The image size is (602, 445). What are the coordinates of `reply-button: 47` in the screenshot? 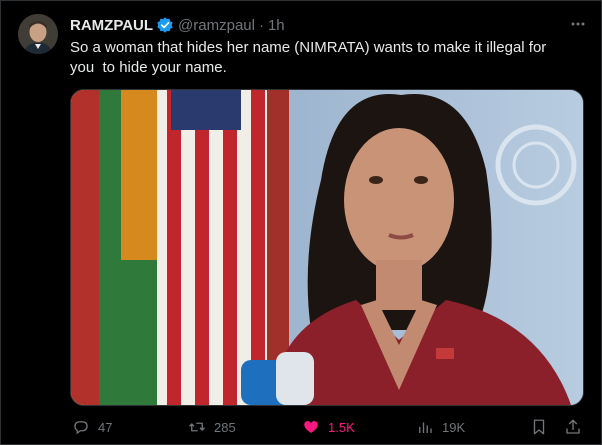 It's located at (92, 427).